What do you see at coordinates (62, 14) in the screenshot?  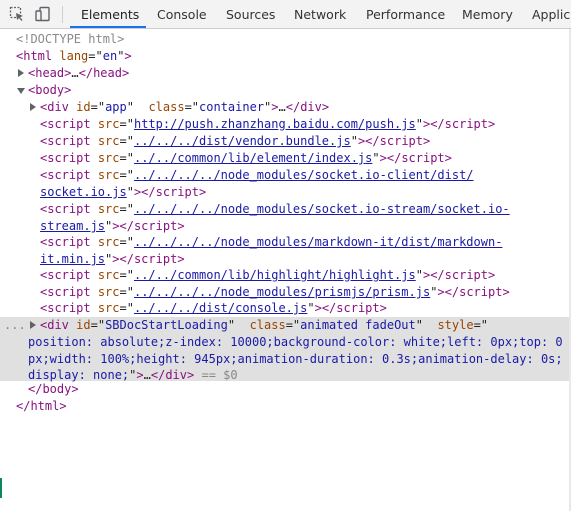 I see `toolbar-separator` at bounding box center [62, 14].